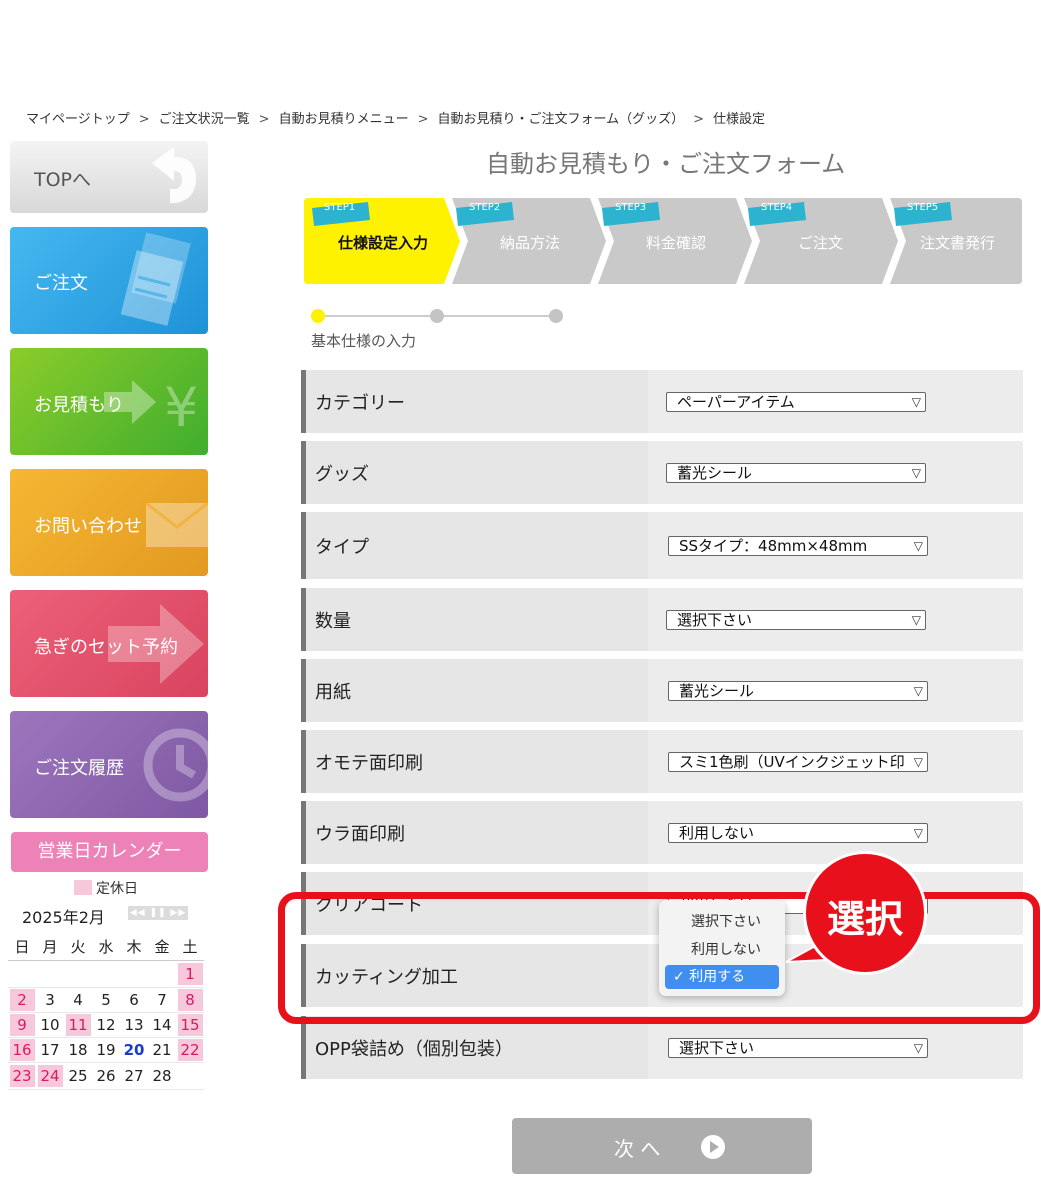 The width and height of the screenshot is (1041, 1189). I want to click on step-2-label: 納品方法, so click(530, 243).